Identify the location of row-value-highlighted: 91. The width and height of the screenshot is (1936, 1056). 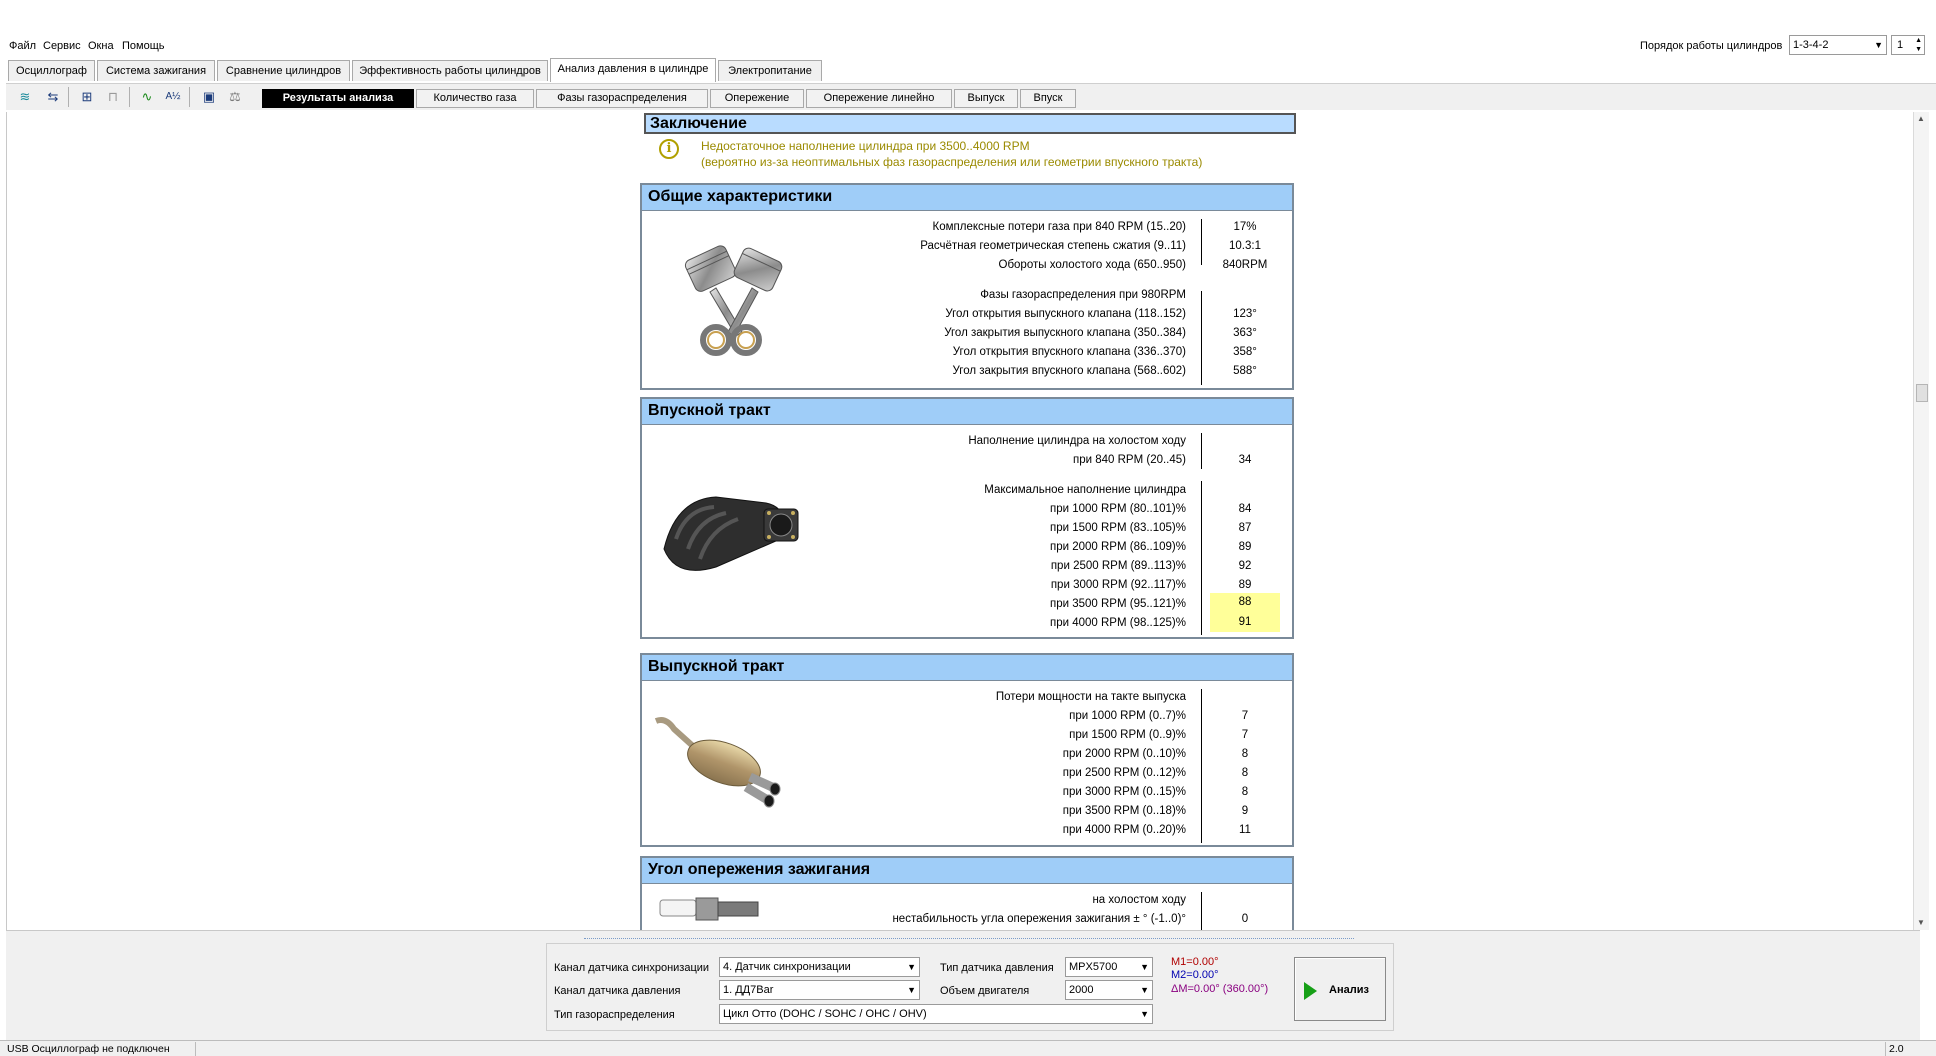
(1245, 622).